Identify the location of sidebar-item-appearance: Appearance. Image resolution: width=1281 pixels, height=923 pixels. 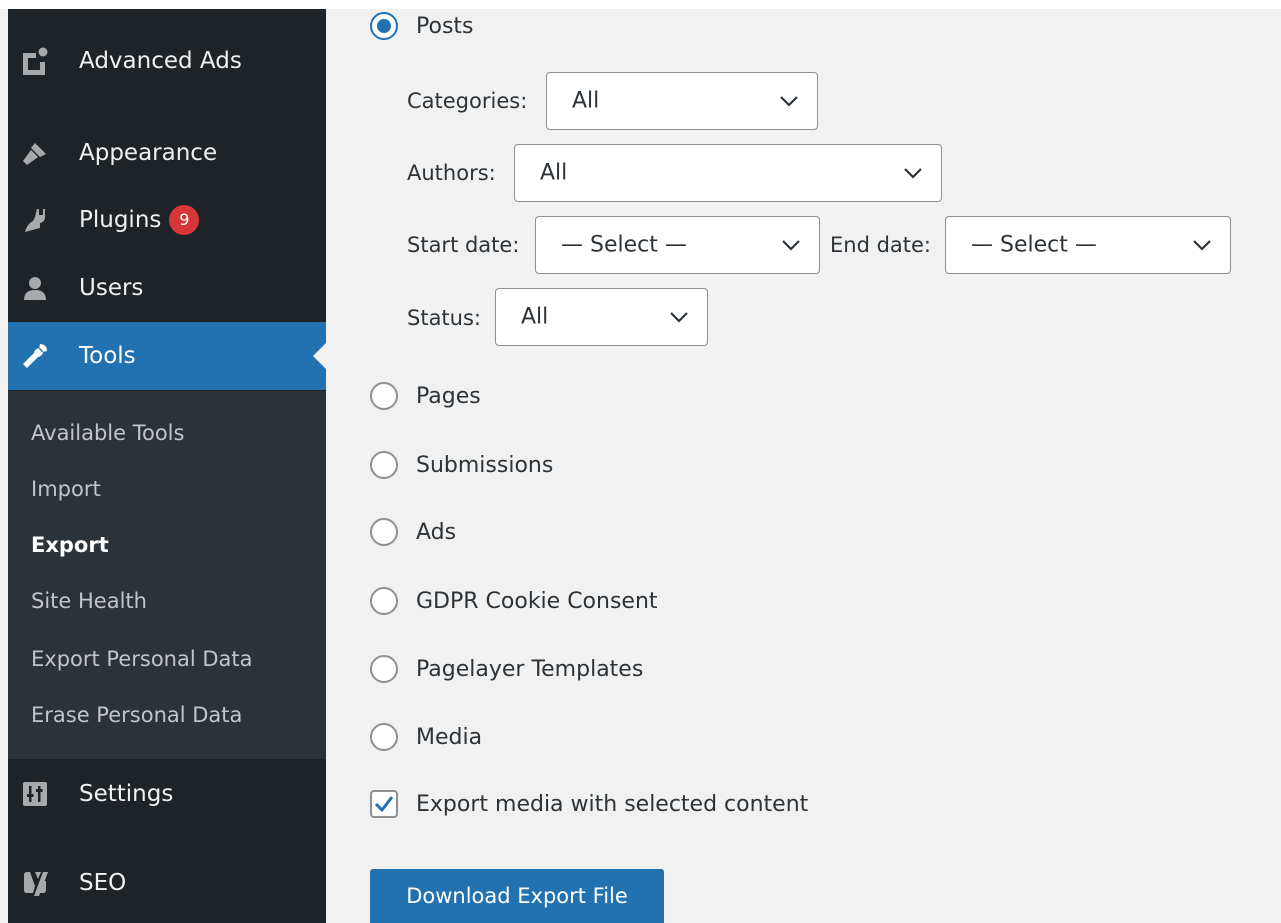
(167, 153).